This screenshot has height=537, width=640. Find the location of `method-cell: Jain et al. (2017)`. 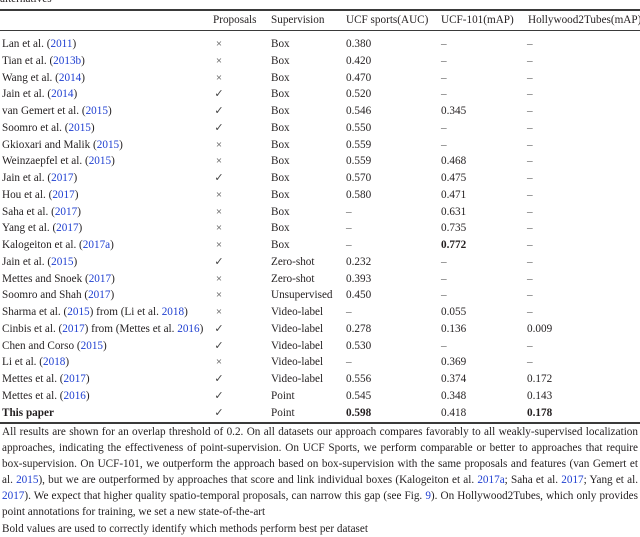

method-cell: Jain et al. (2017) is located at coordinates (39, 178).